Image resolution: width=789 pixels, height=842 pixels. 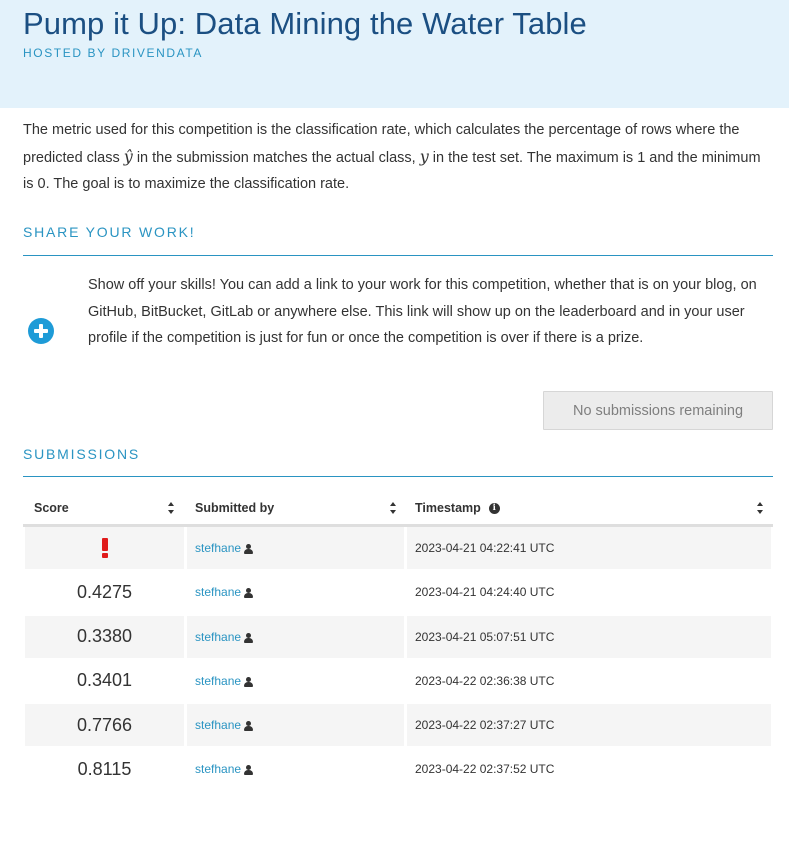 I want to click on timestamp-cell: 2023-04-22 02:37:52 UTC, so click(x=485, y=769).